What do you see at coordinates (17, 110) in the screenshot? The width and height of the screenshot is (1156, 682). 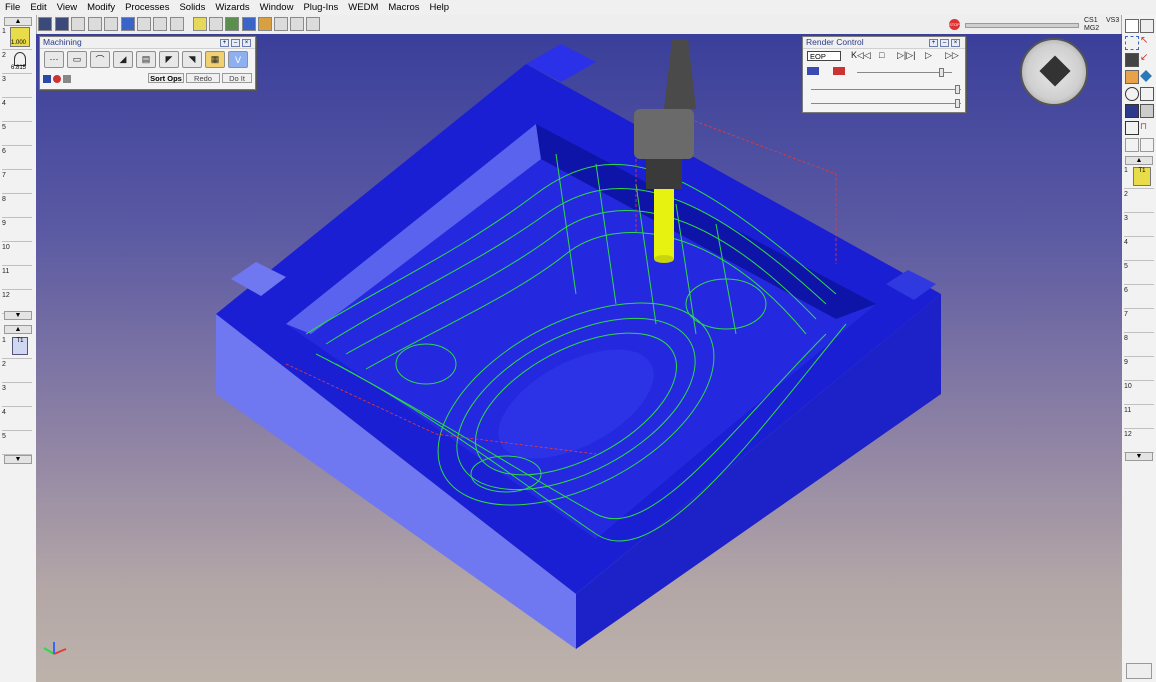 I see `sidebar-slot-4: 4` at bounding box center [17, 110].